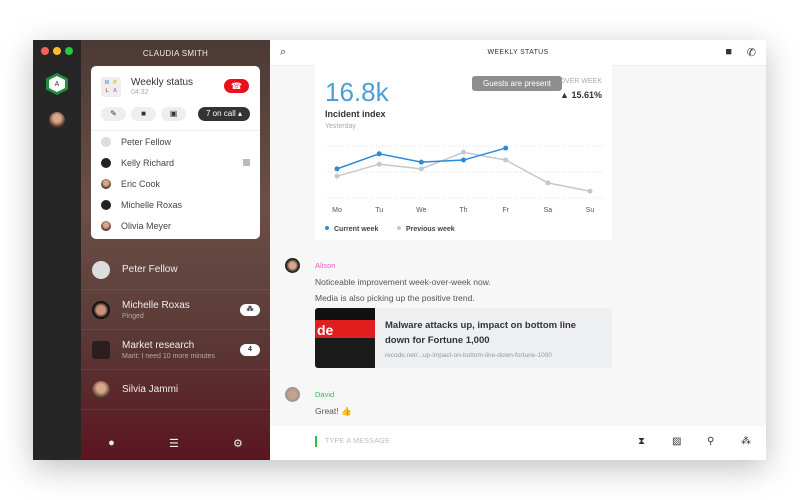 This screenshot has width=800, height=500. I want to click on group-logo: MPLA, so click(111, 87).